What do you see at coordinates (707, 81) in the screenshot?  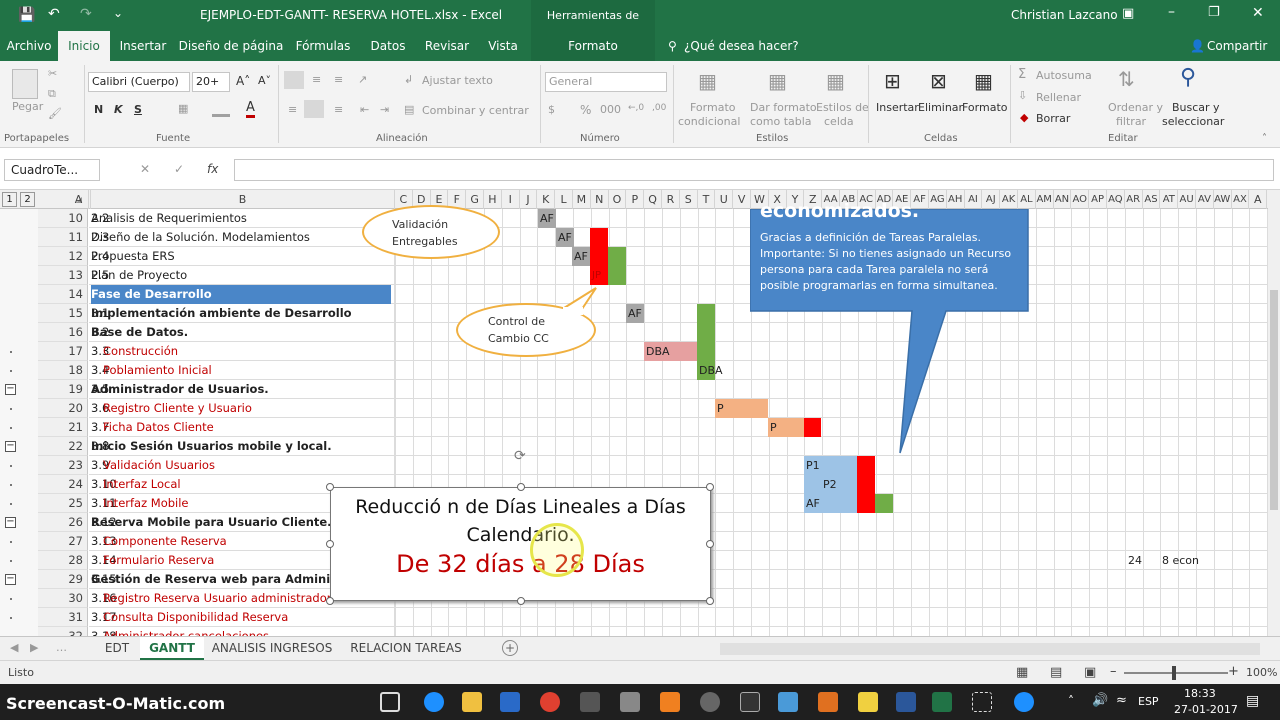 I see `conditional-format-icon: ▦` at bounding box center [707, 81].